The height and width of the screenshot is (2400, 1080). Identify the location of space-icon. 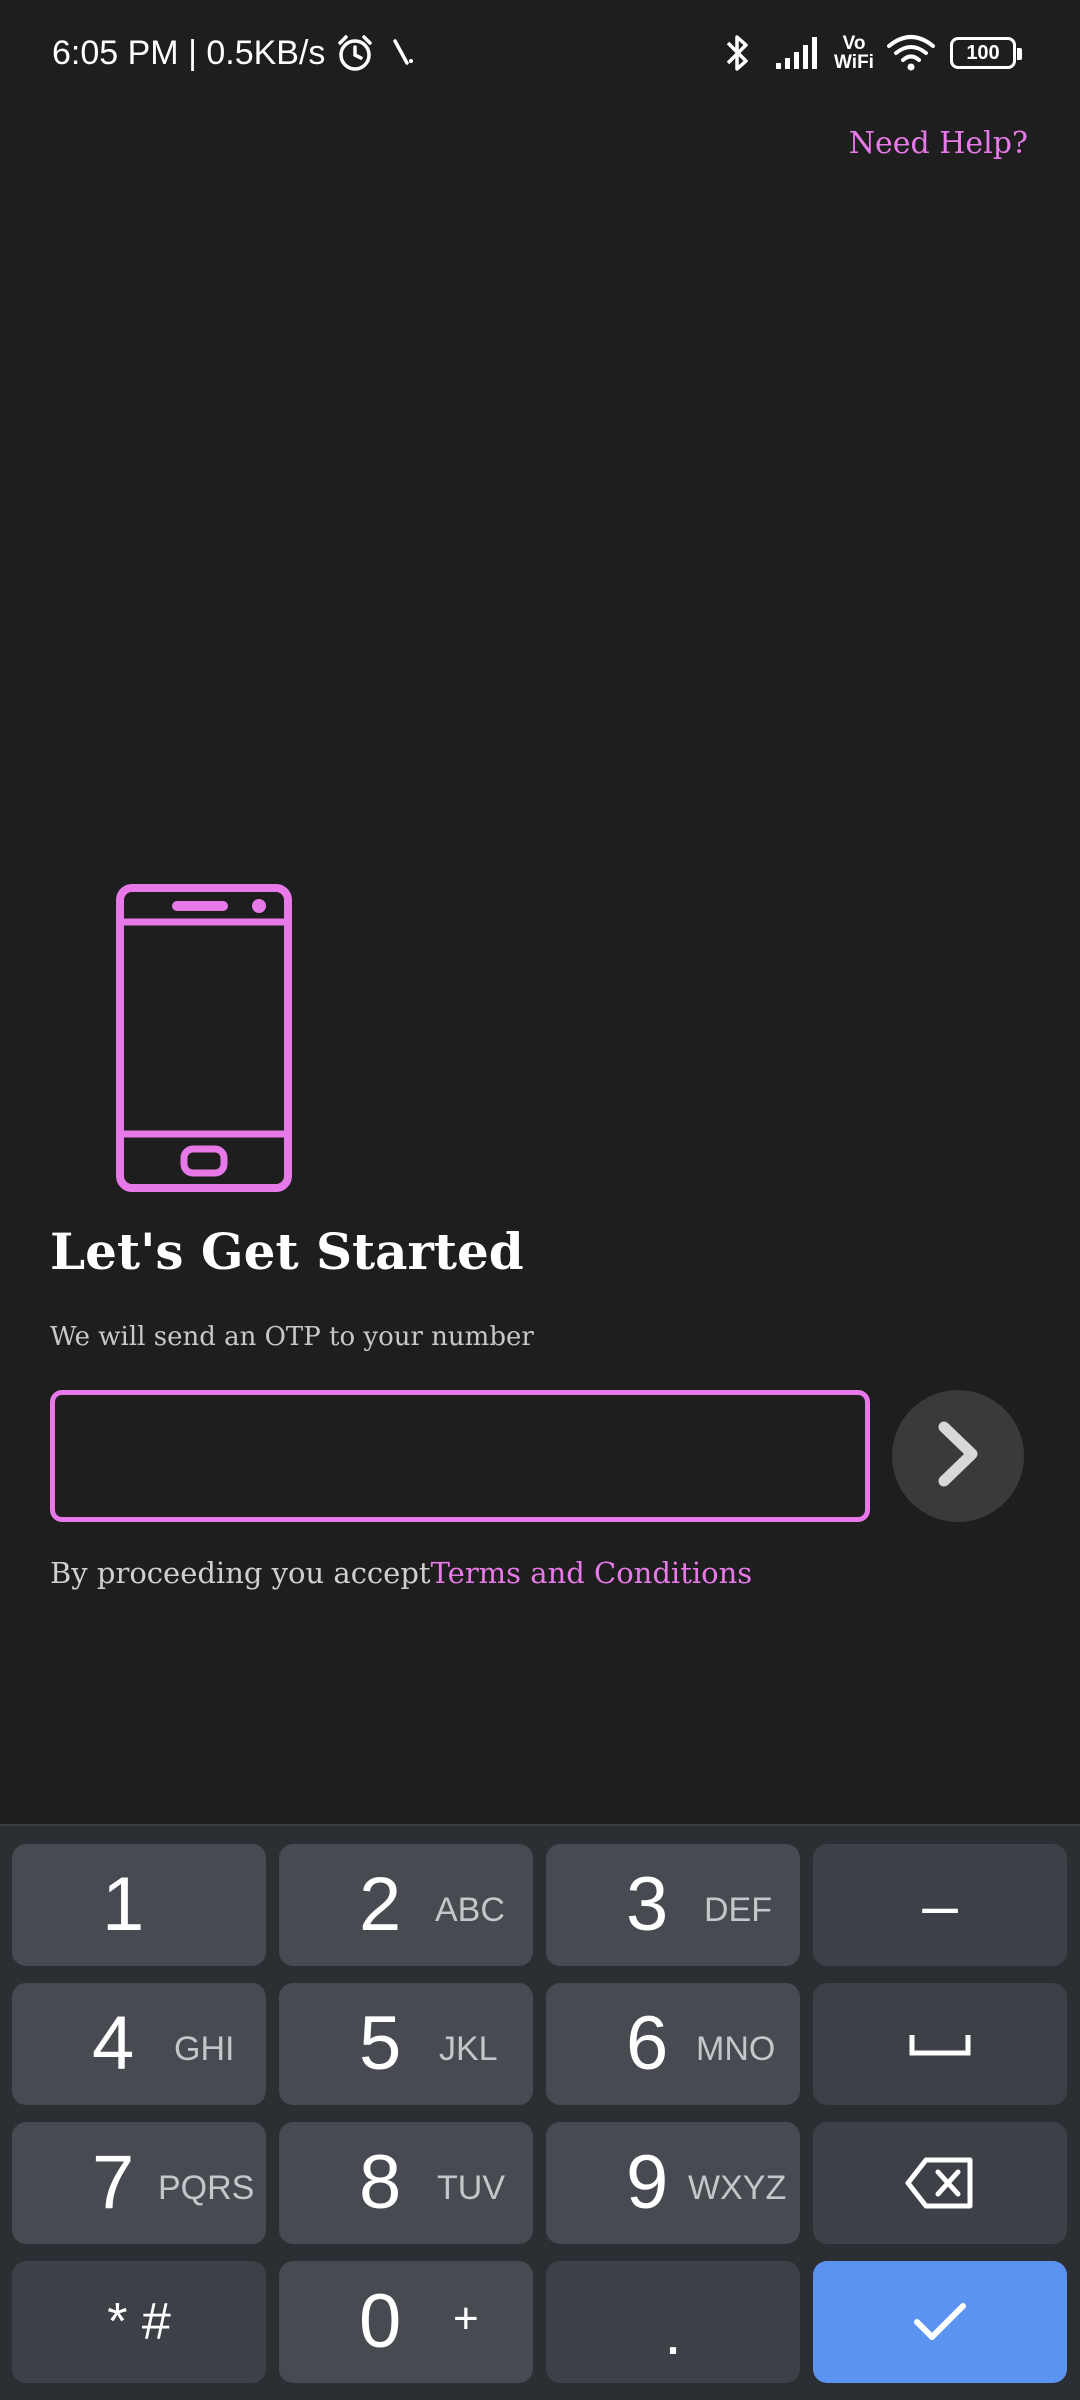
(940, 2044).